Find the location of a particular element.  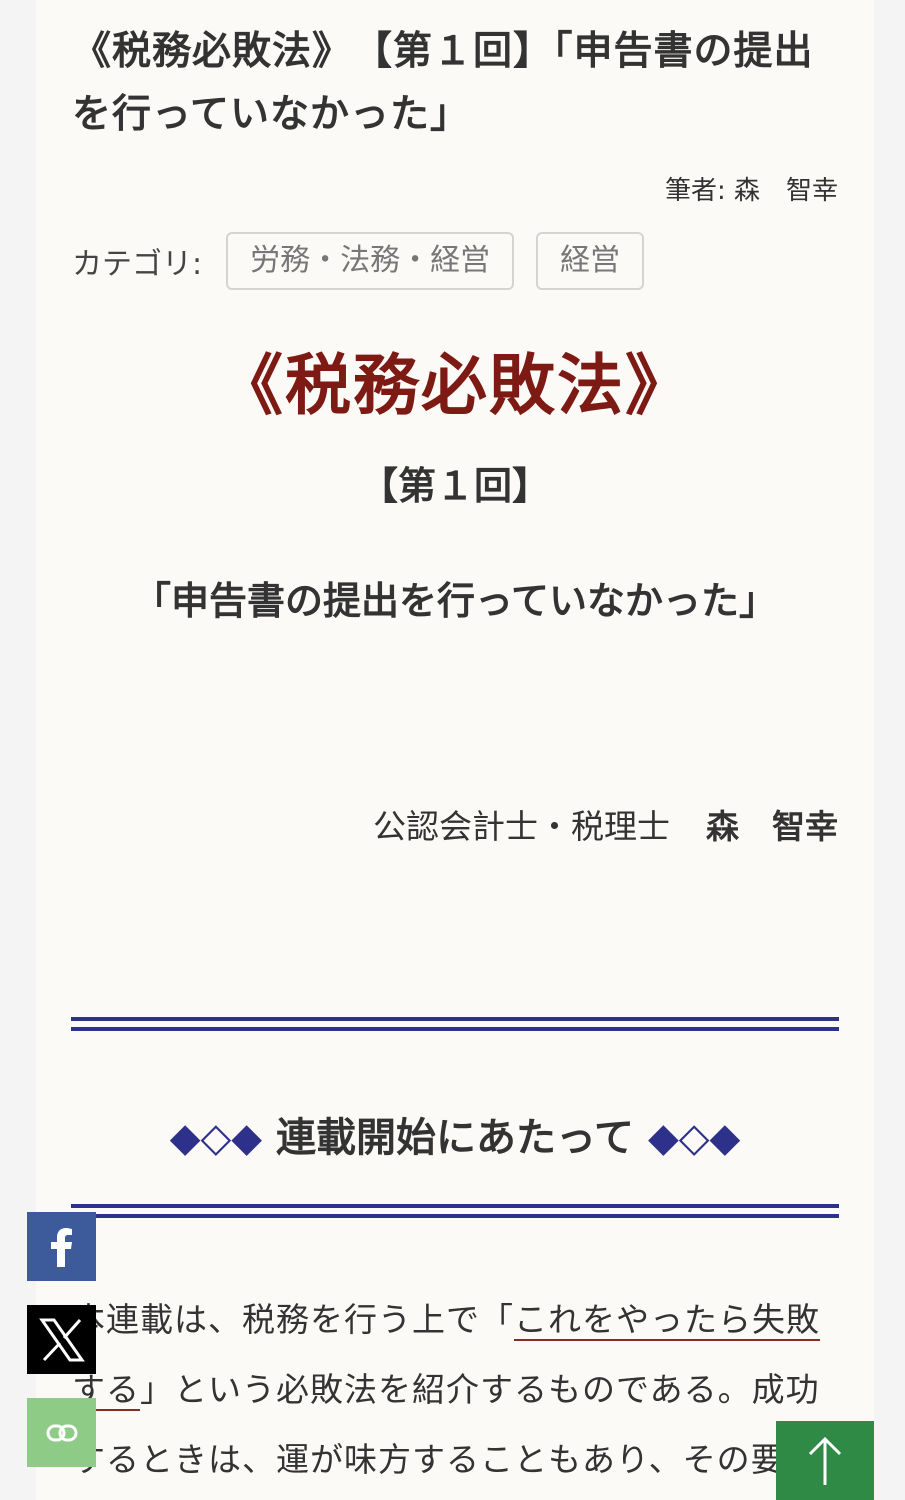

intro-text-before: 本連載は、税務を行う上で「 is located at coordinates (293, 1319).